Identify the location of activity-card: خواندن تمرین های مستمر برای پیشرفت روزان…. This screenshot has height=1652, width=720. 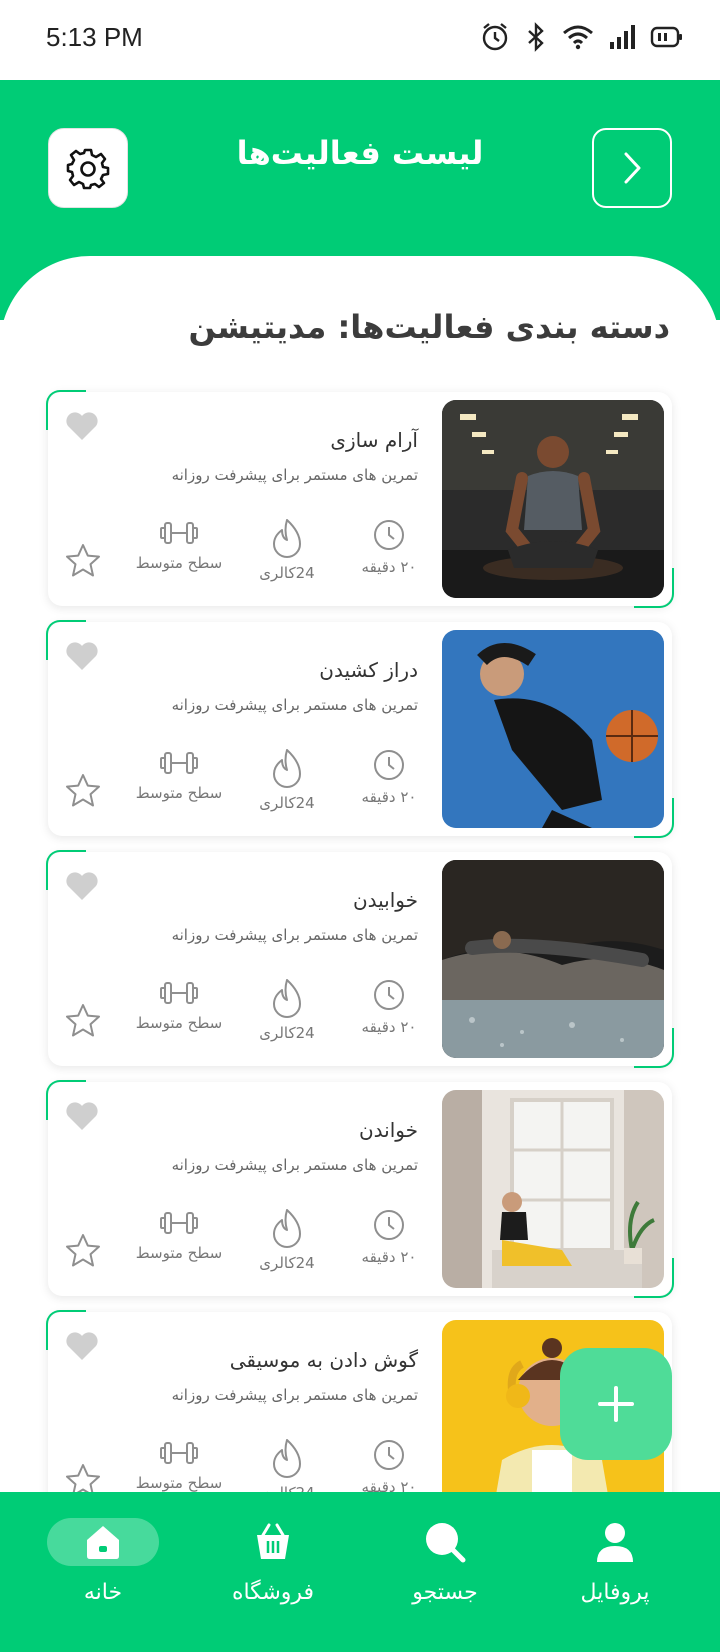
(360, 1189).